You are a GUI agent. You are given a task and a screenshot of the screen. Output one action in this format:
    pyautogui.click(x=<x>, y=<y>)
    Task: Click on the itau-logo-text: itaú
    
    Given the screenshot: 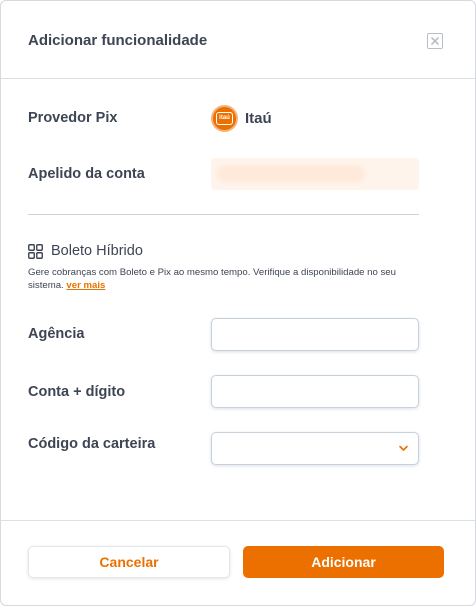 What is the action you would take?
    pyautogui.click(x=224, y=118)
    